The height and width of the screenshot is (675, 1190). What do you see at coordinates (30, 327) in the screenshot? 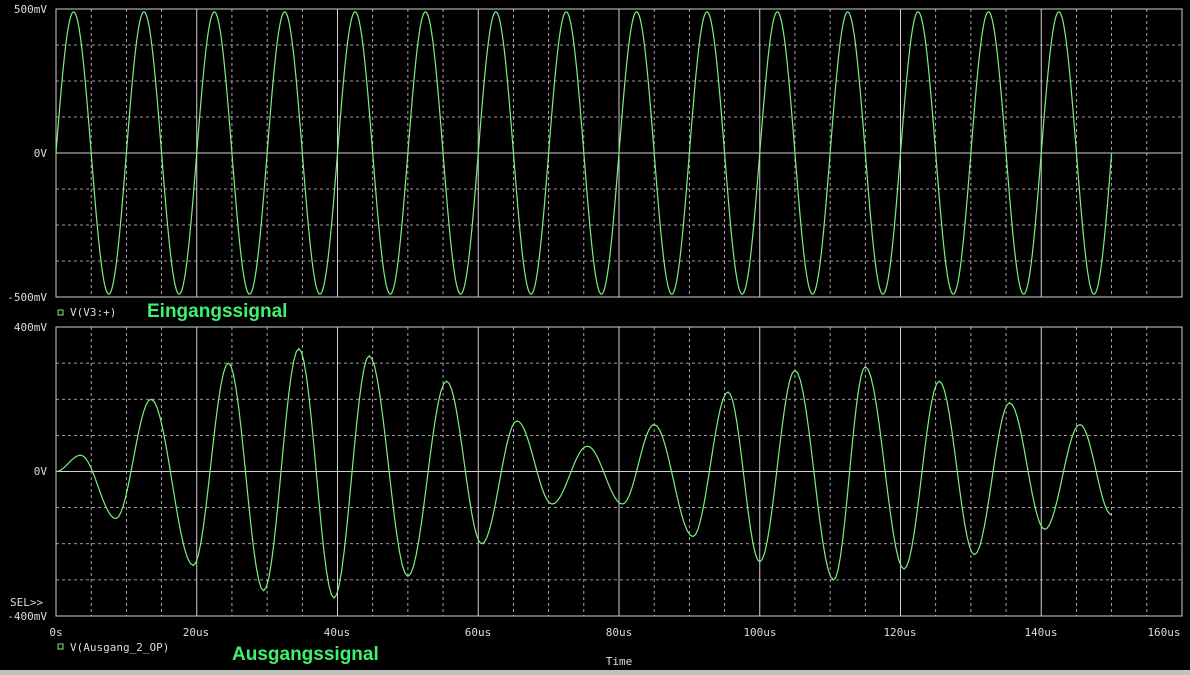
I see `bottom-ytick-max: 400mV` at bounding box center [30, 327].